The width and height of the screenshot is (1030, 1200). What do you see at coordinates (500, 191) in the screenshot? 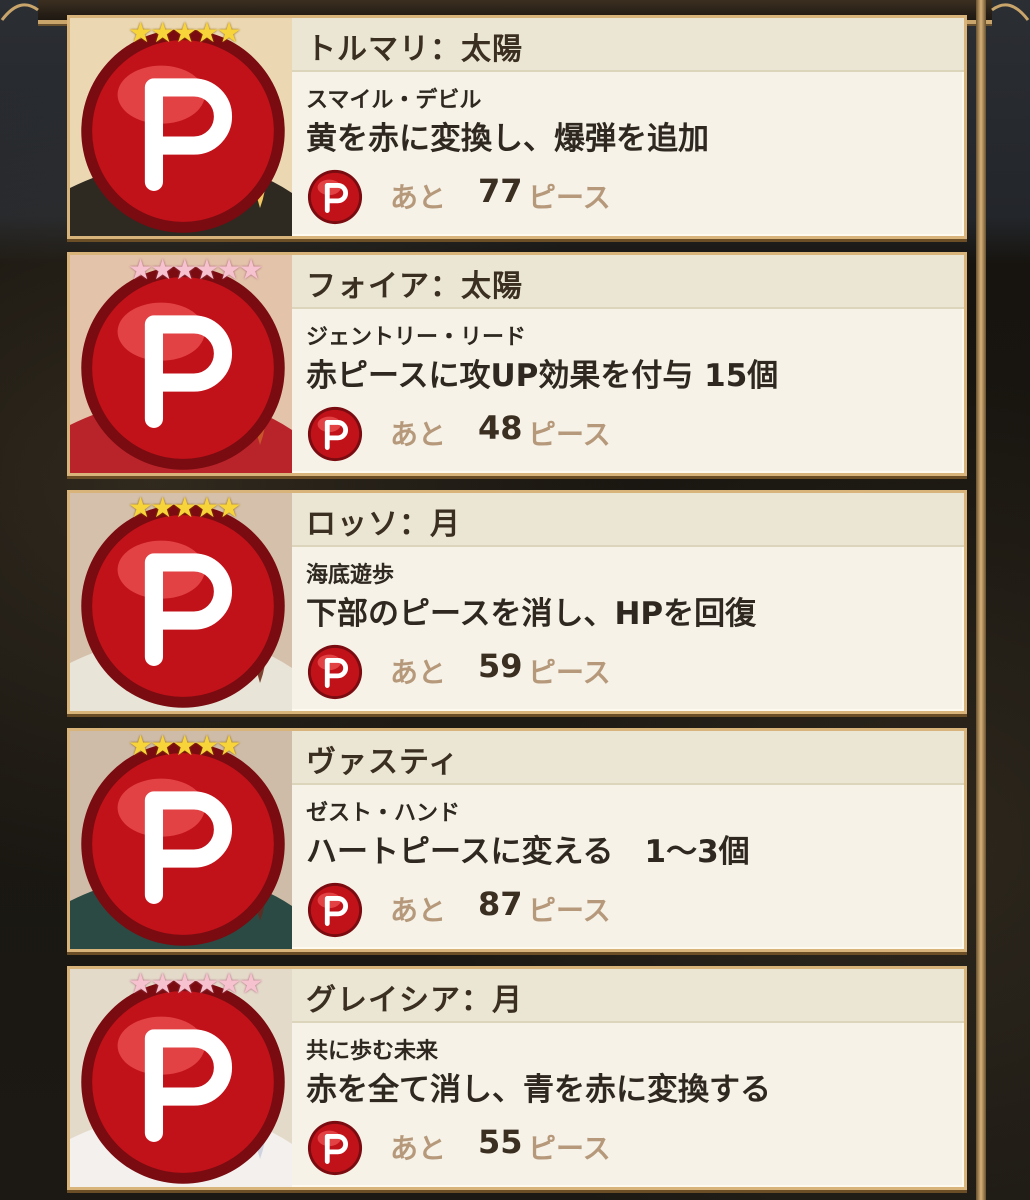
I see `remaining-count: 77` at bounding box center [500, 191].